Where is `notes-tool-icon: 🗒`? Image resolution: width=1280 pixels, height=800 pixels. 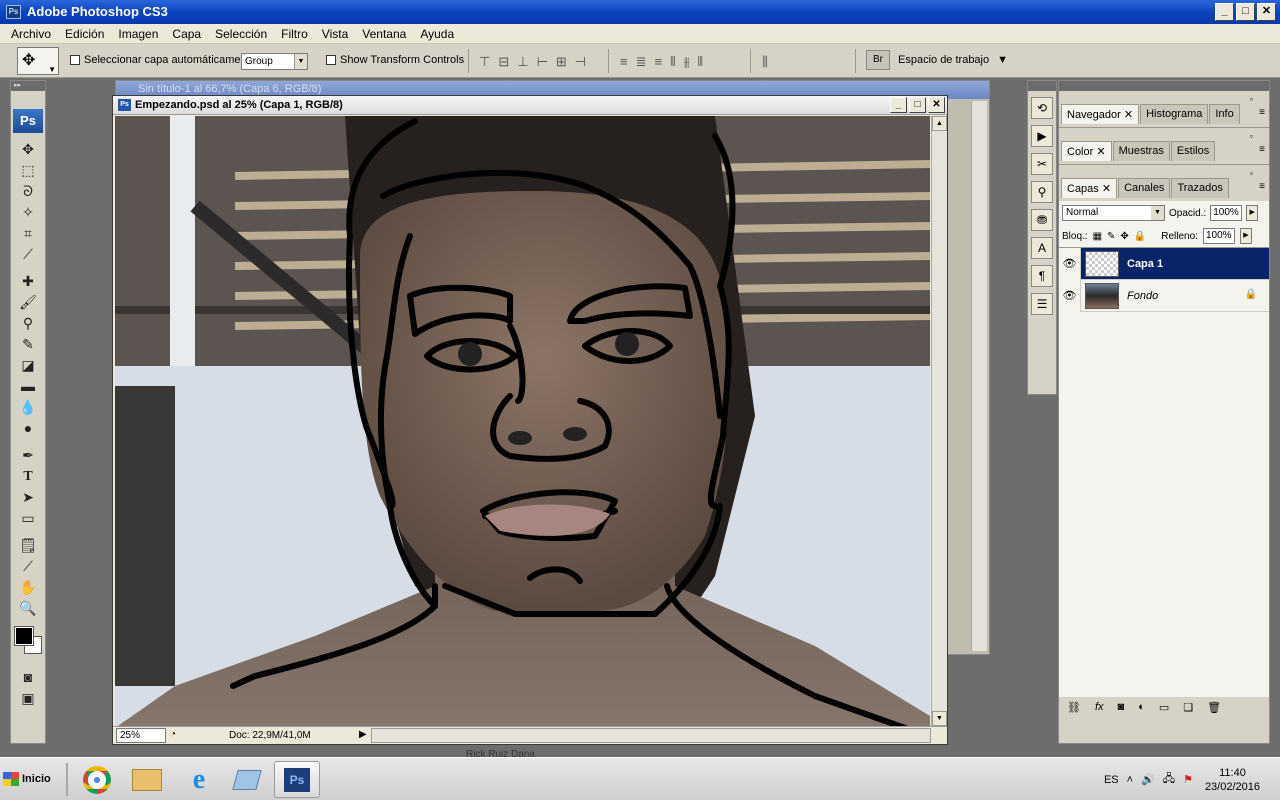 notes-tool-icon: 🗒 is located at coordinates (28, 545).